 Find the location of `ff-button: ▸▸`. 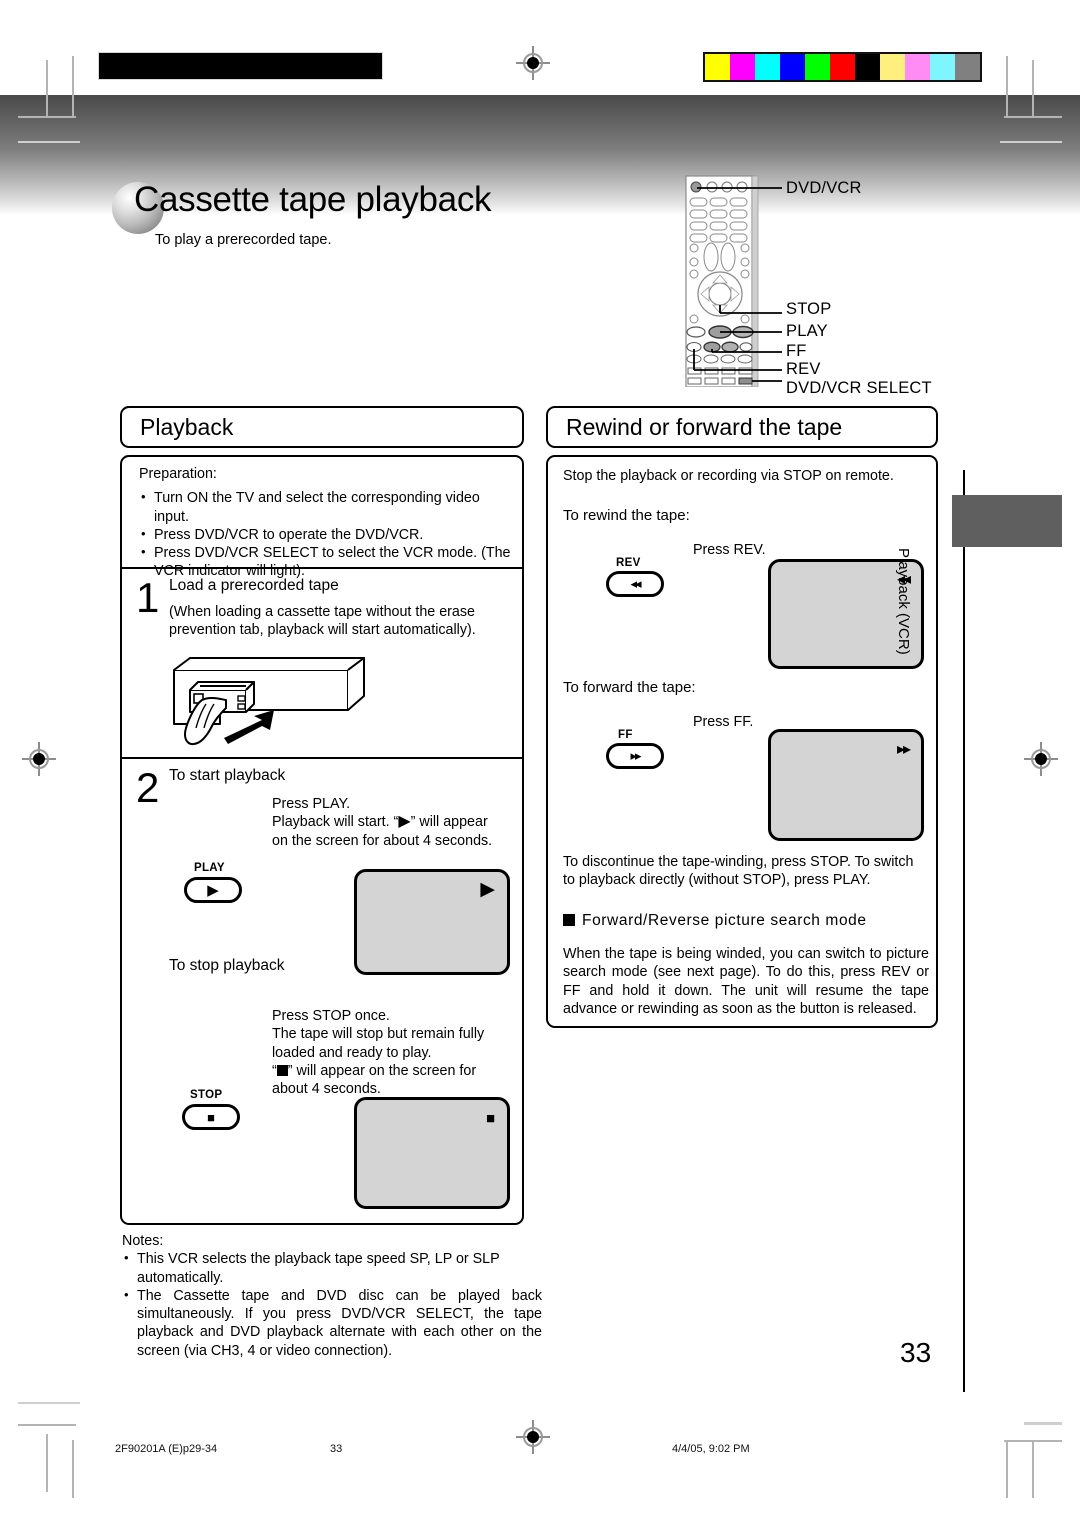

ff-button: ▸▸ is located at coordinates (635, 756).